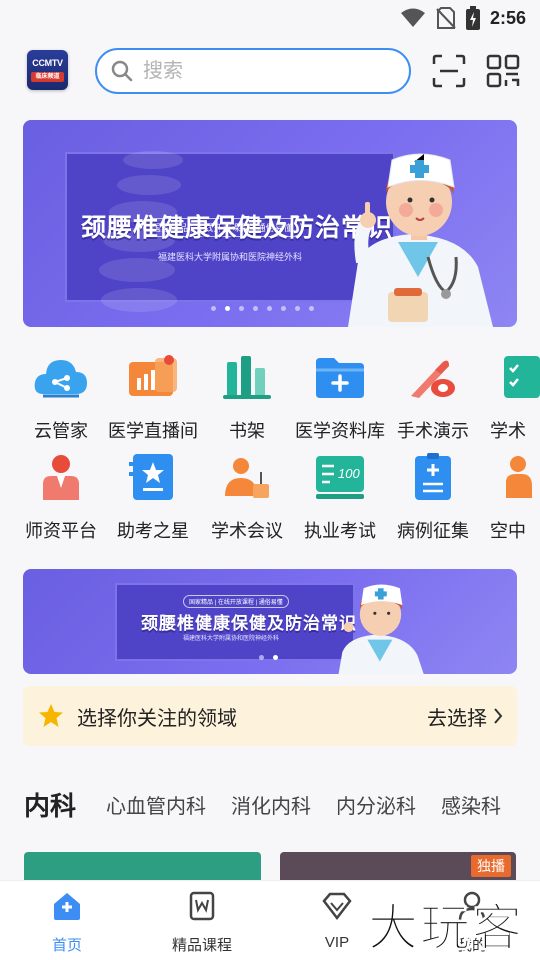 This screenshot has height=960, width=540. Describe the element at coordinates (122, 71) in the screenshot. I see `search-icon` at that location.